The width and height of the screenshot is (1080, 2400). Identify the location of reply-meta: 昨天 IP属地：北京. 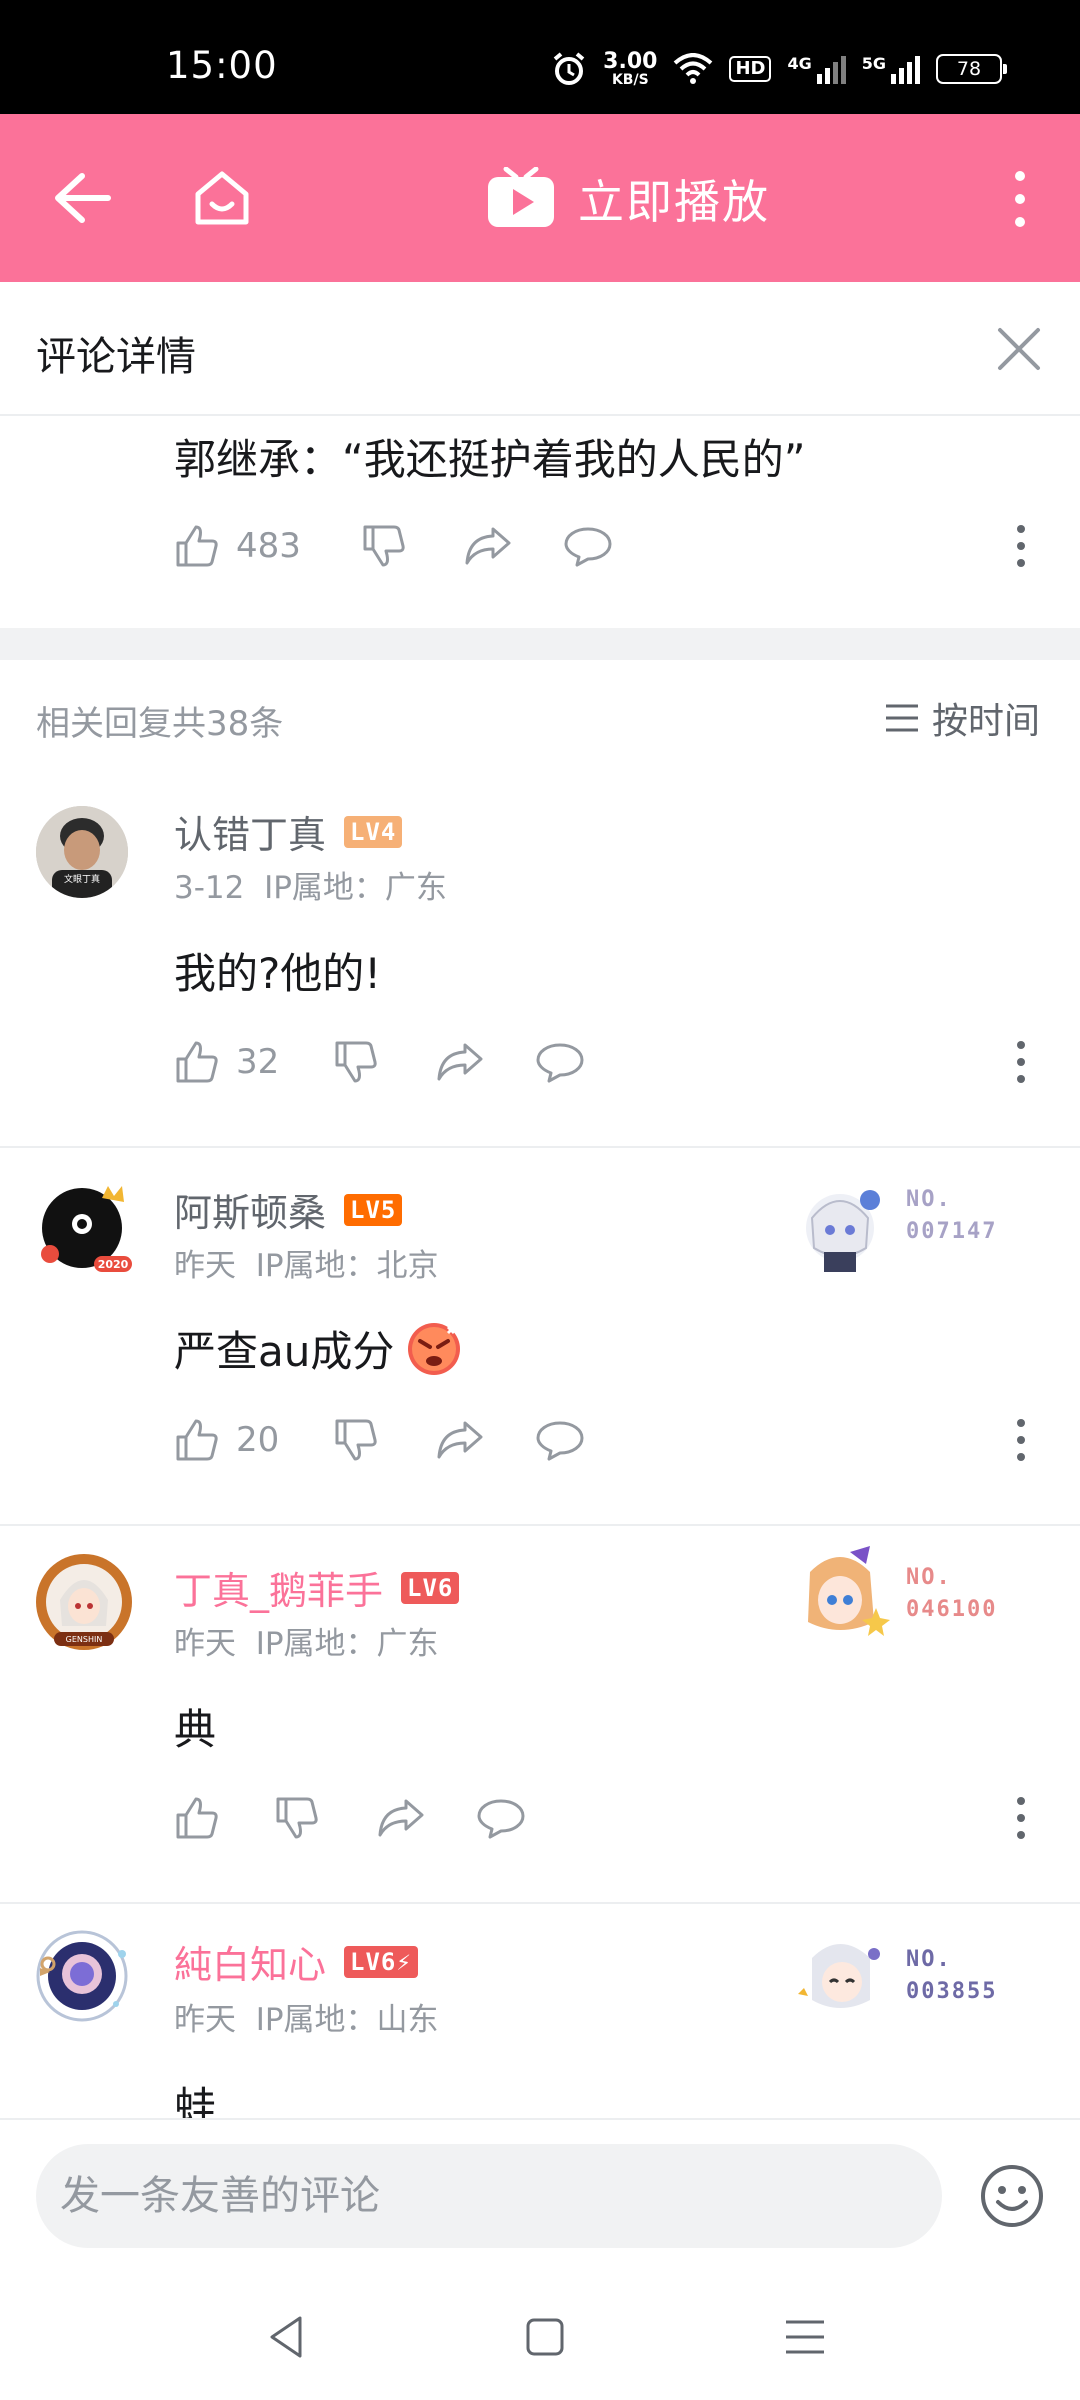
(306, 1262).